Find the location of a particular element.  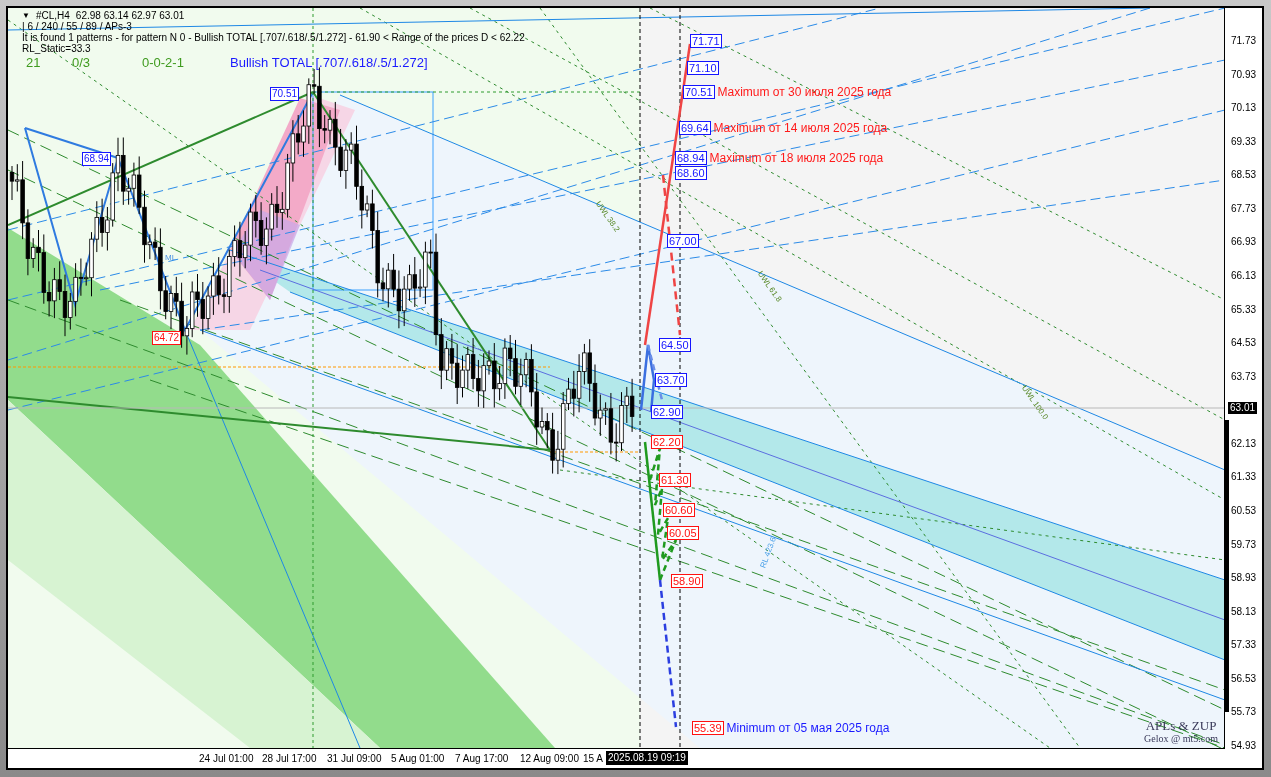

price-axis-label: 57.33 is located at coordinates (1244, 645).